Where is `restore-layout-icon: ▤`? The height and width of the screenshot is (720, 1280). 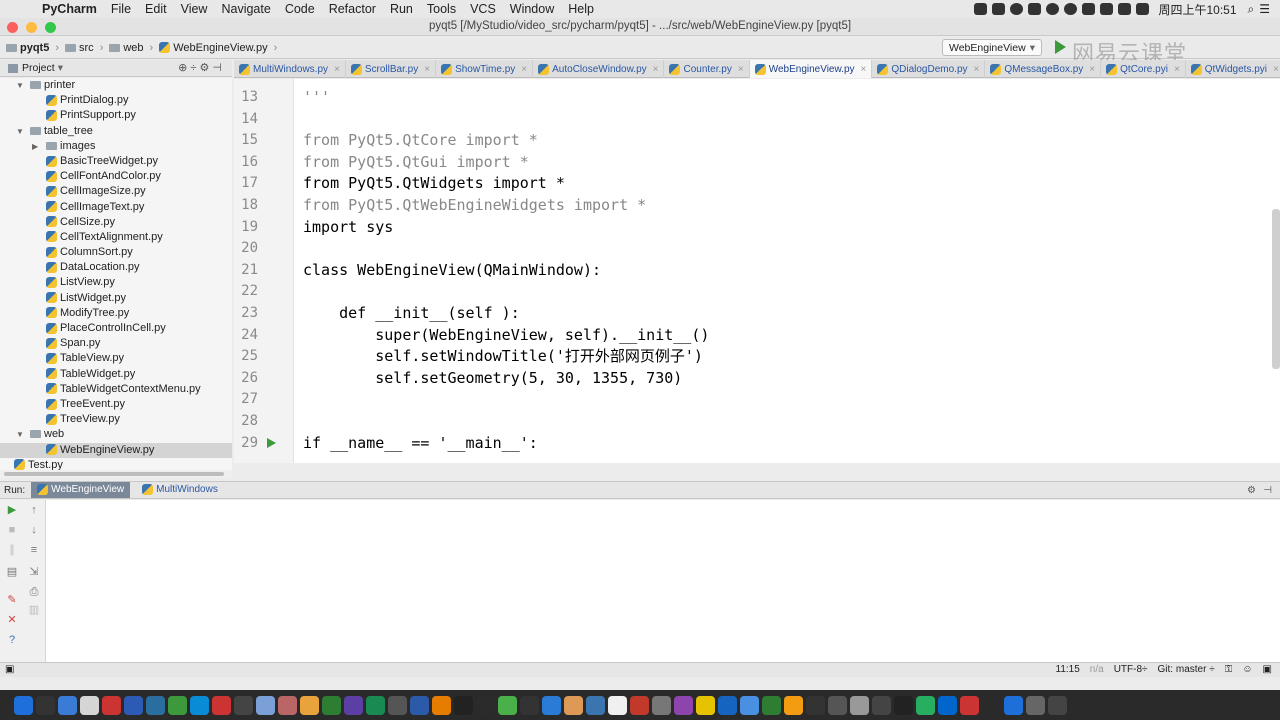
restore-layout-icon: ▤ is located at coordinates (12, 572).